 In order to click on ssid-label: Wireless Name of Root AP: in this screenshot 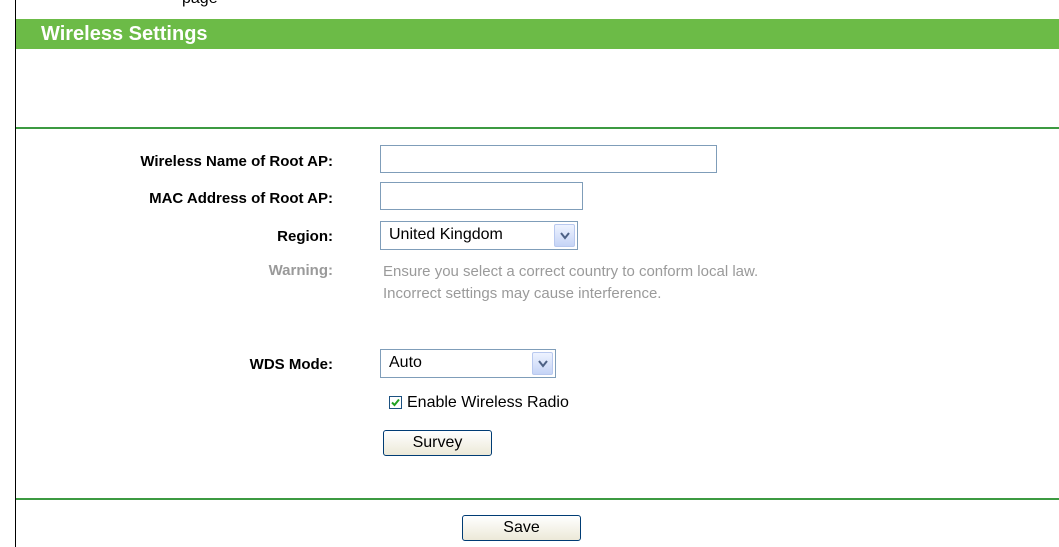, I will do `click(236, 161)`.